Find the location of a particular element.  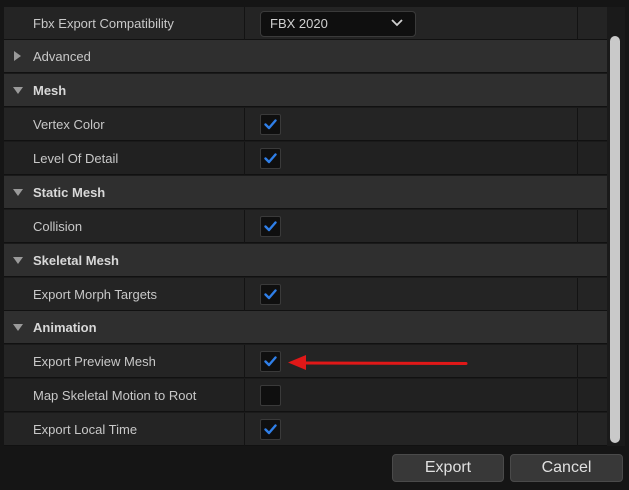

category-advanced: Advanced is located at coordinates (305, 56).